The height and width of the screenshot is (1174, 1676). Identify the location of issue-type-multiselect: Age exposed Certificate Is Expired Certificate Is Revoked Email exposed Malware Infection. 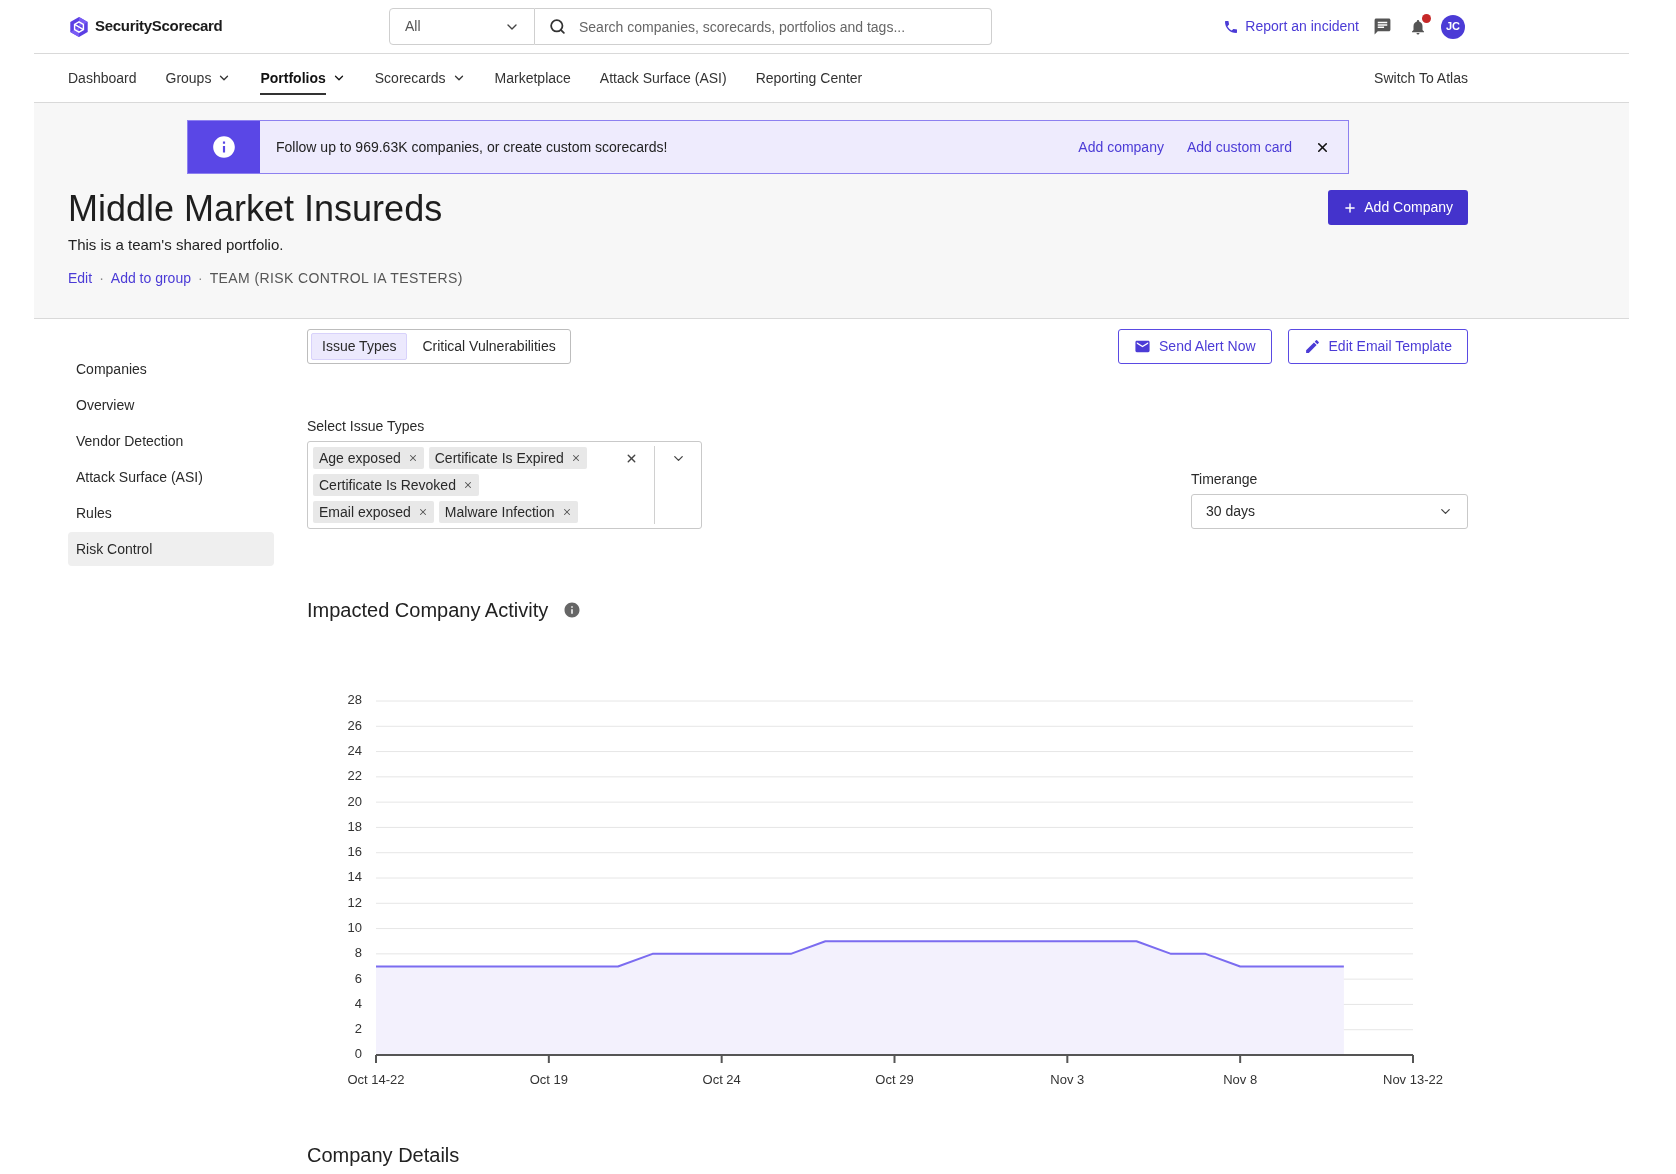
(504, 485).